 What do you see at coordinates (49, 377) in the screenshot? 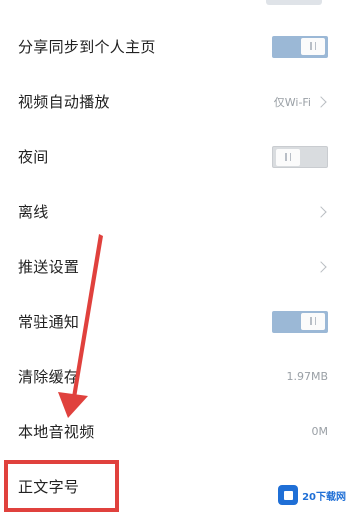
I see `setting-label: 清除缓存` at bounding box center [49, 377].